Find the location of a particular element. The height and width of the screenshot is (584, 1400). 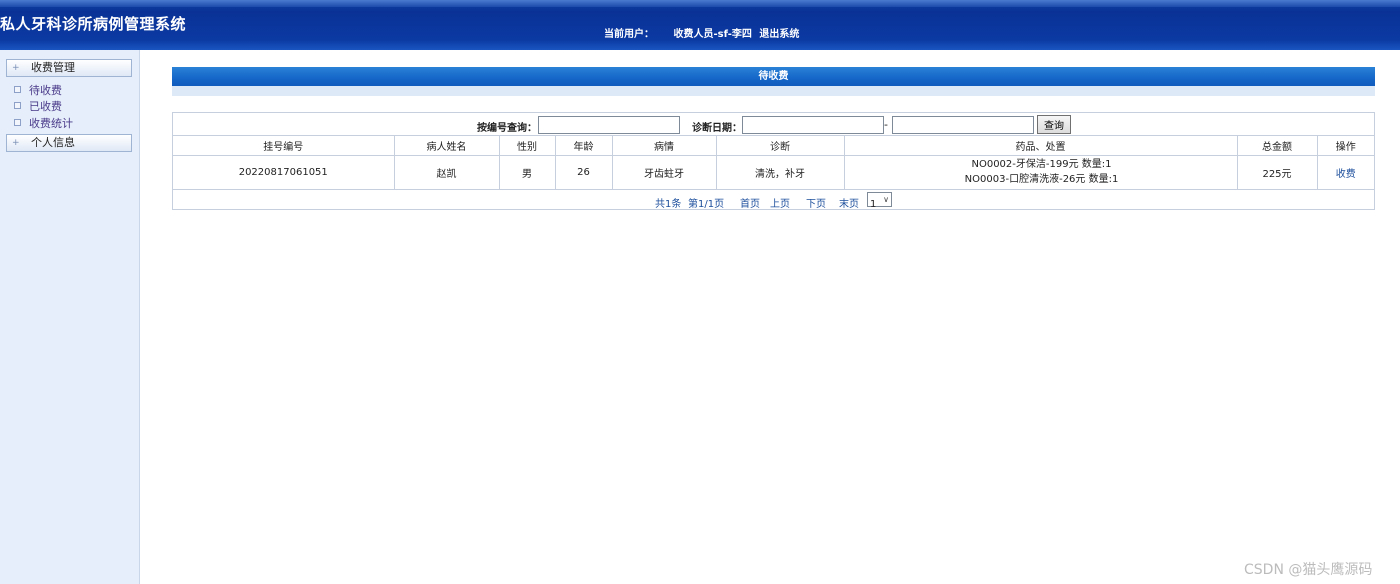

table-header-row: 挂号编号 病人姓名 性别 年龄 病情 诊断 药品、处置 总金额 操作 is located at coordinates (773, 146).